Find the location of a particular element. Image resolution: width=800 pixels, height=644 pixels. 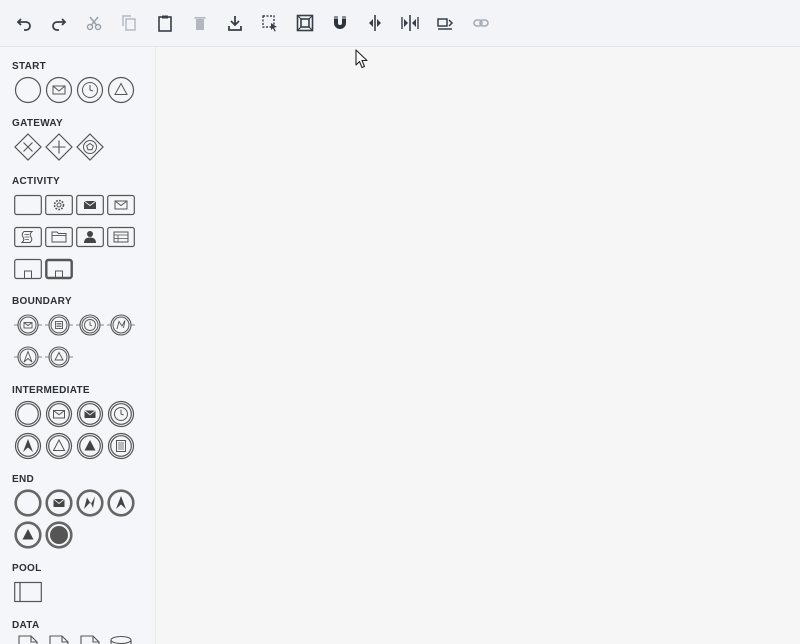

terminate-end-event-shape is located at coordinates (59, 535).